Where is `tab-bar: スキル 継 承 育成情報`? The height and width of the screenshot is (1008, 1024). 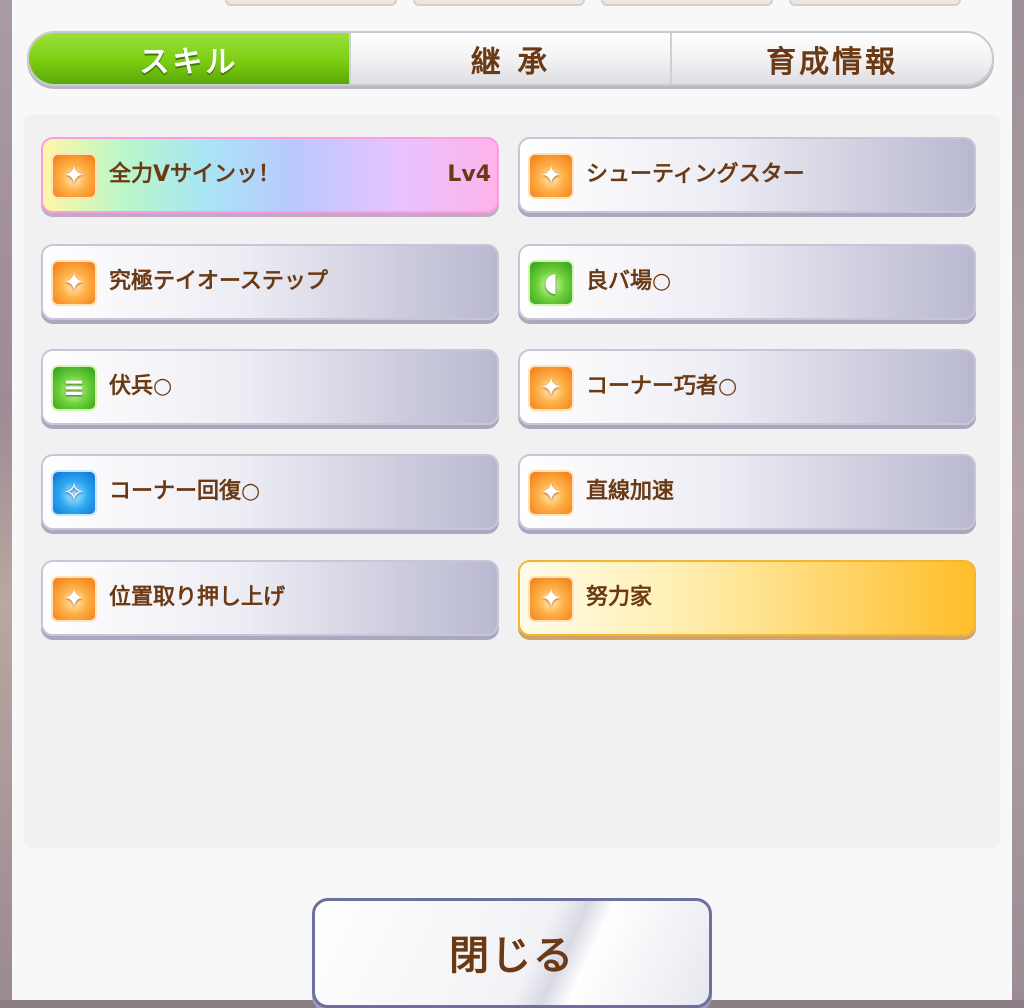 tab-bar: スキル 継 承 育成情報 is located at coordinates (510, 58).